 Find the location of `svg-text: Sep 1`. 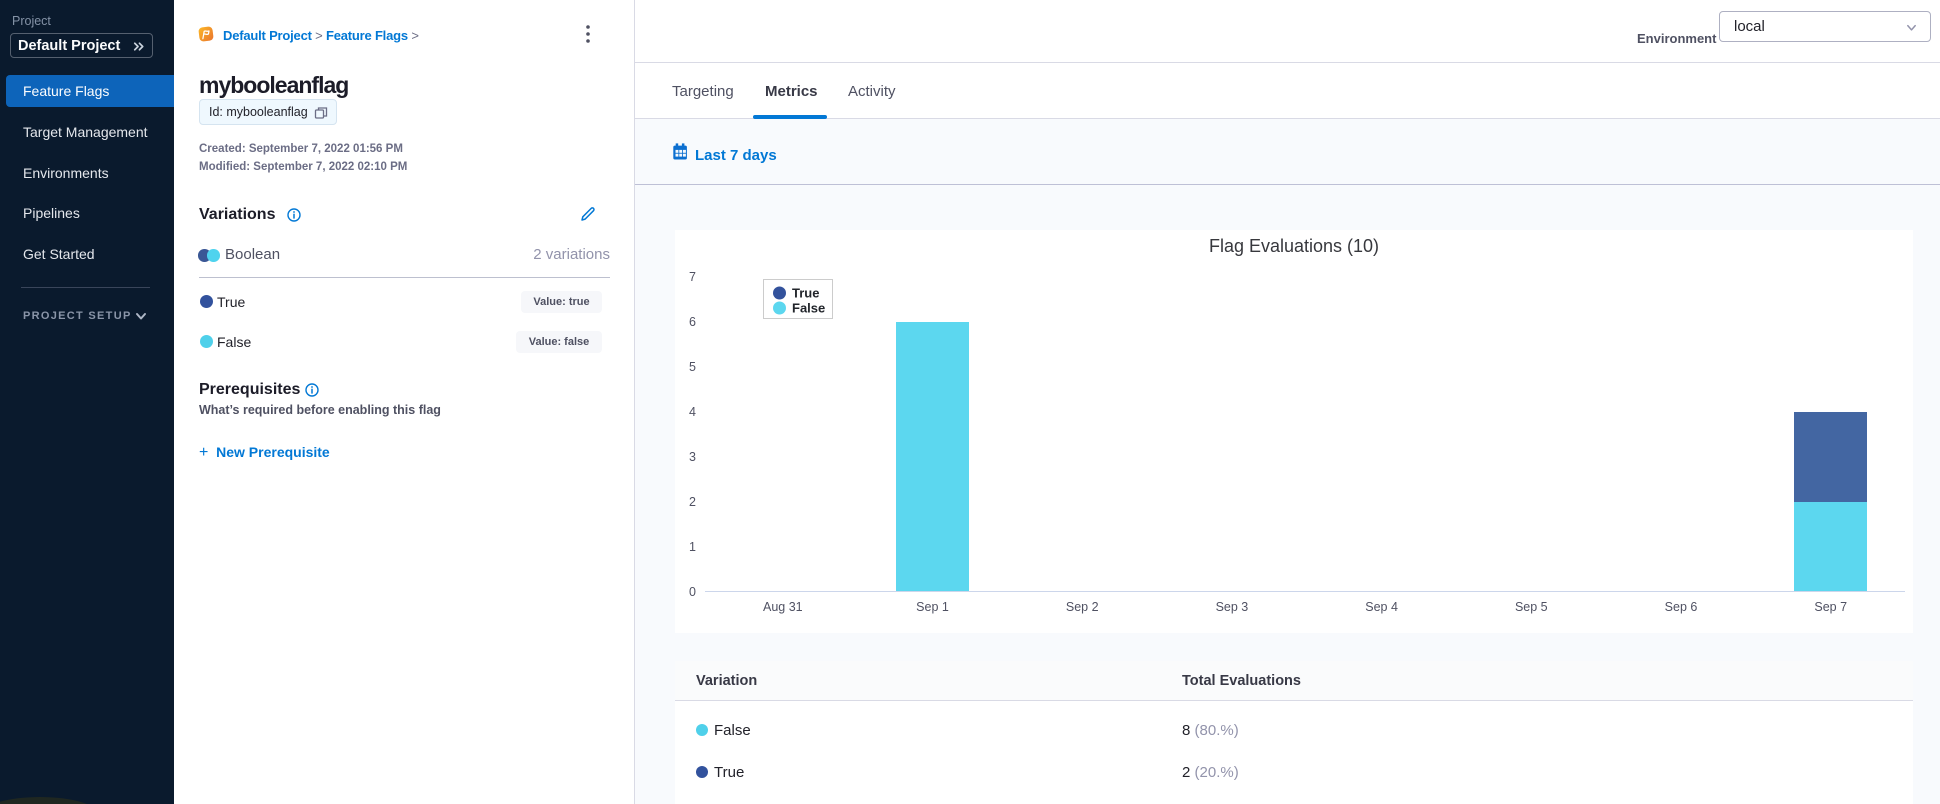

svg-text: Sep 1 is located at coordinates (932, 607).